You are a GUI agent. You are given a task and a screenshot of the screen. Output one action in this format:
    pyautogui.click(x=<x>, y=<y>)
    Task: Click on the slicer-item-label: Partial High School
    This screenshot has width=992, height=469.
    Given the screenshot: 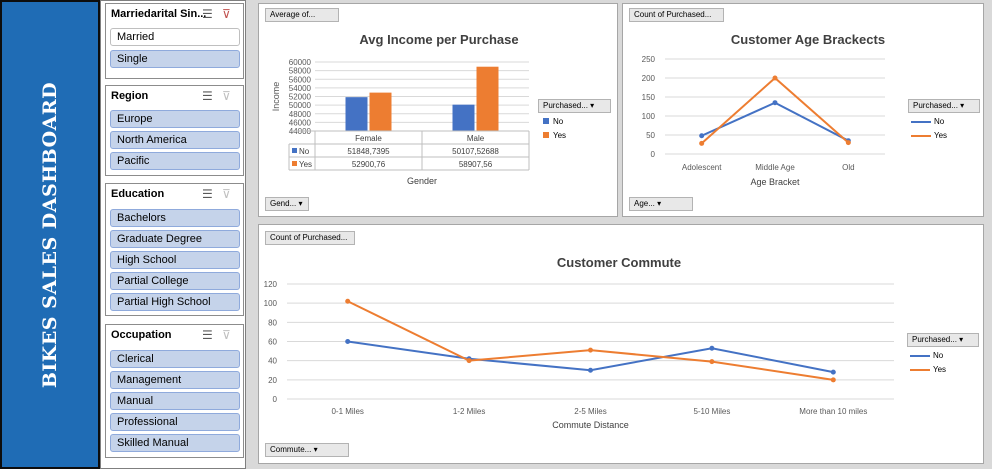 What is the action you would take?
    pyautogui.click(x=164, y=302)
    